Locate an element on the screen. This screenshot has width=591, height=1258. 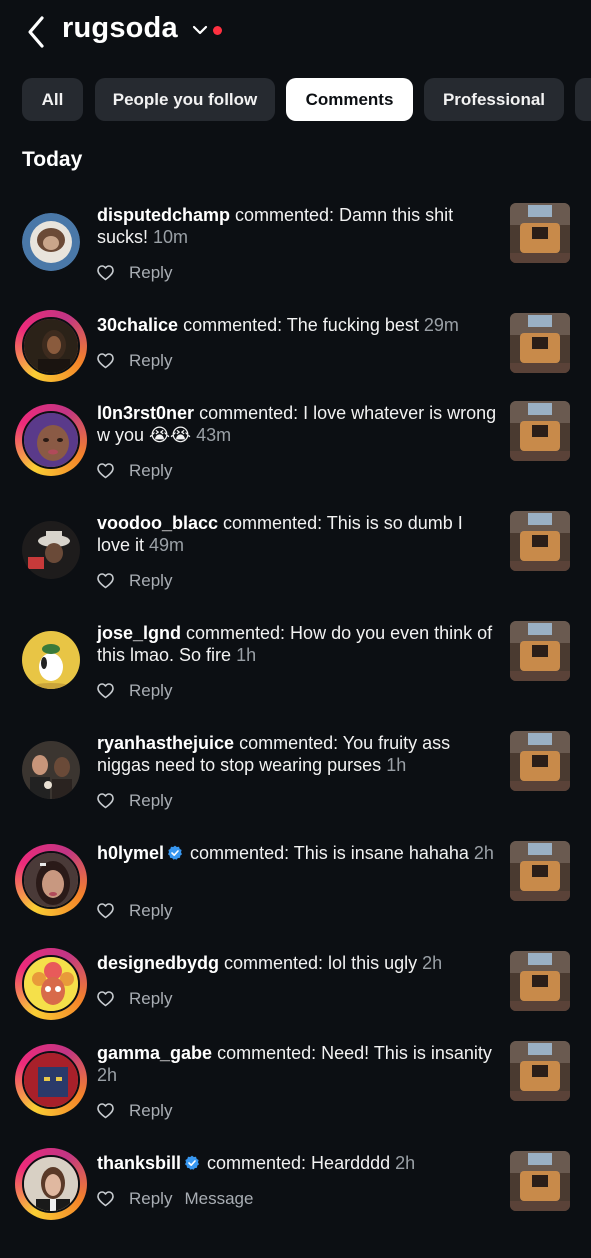
chip-comments: Comments is located at coordinates (349, 99).